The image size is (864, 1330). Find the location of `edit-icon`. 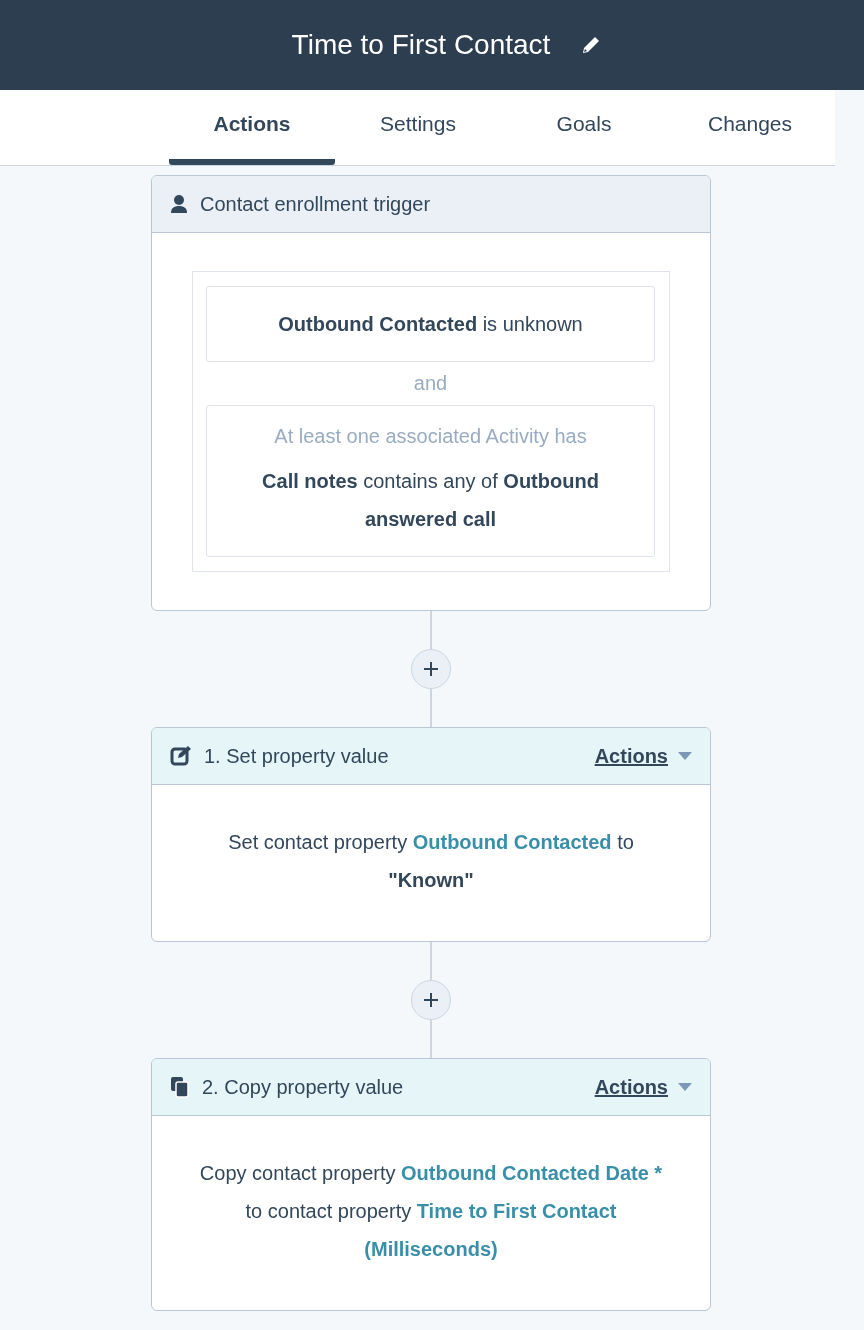

edit-icon is located at coordinates (181, 756).